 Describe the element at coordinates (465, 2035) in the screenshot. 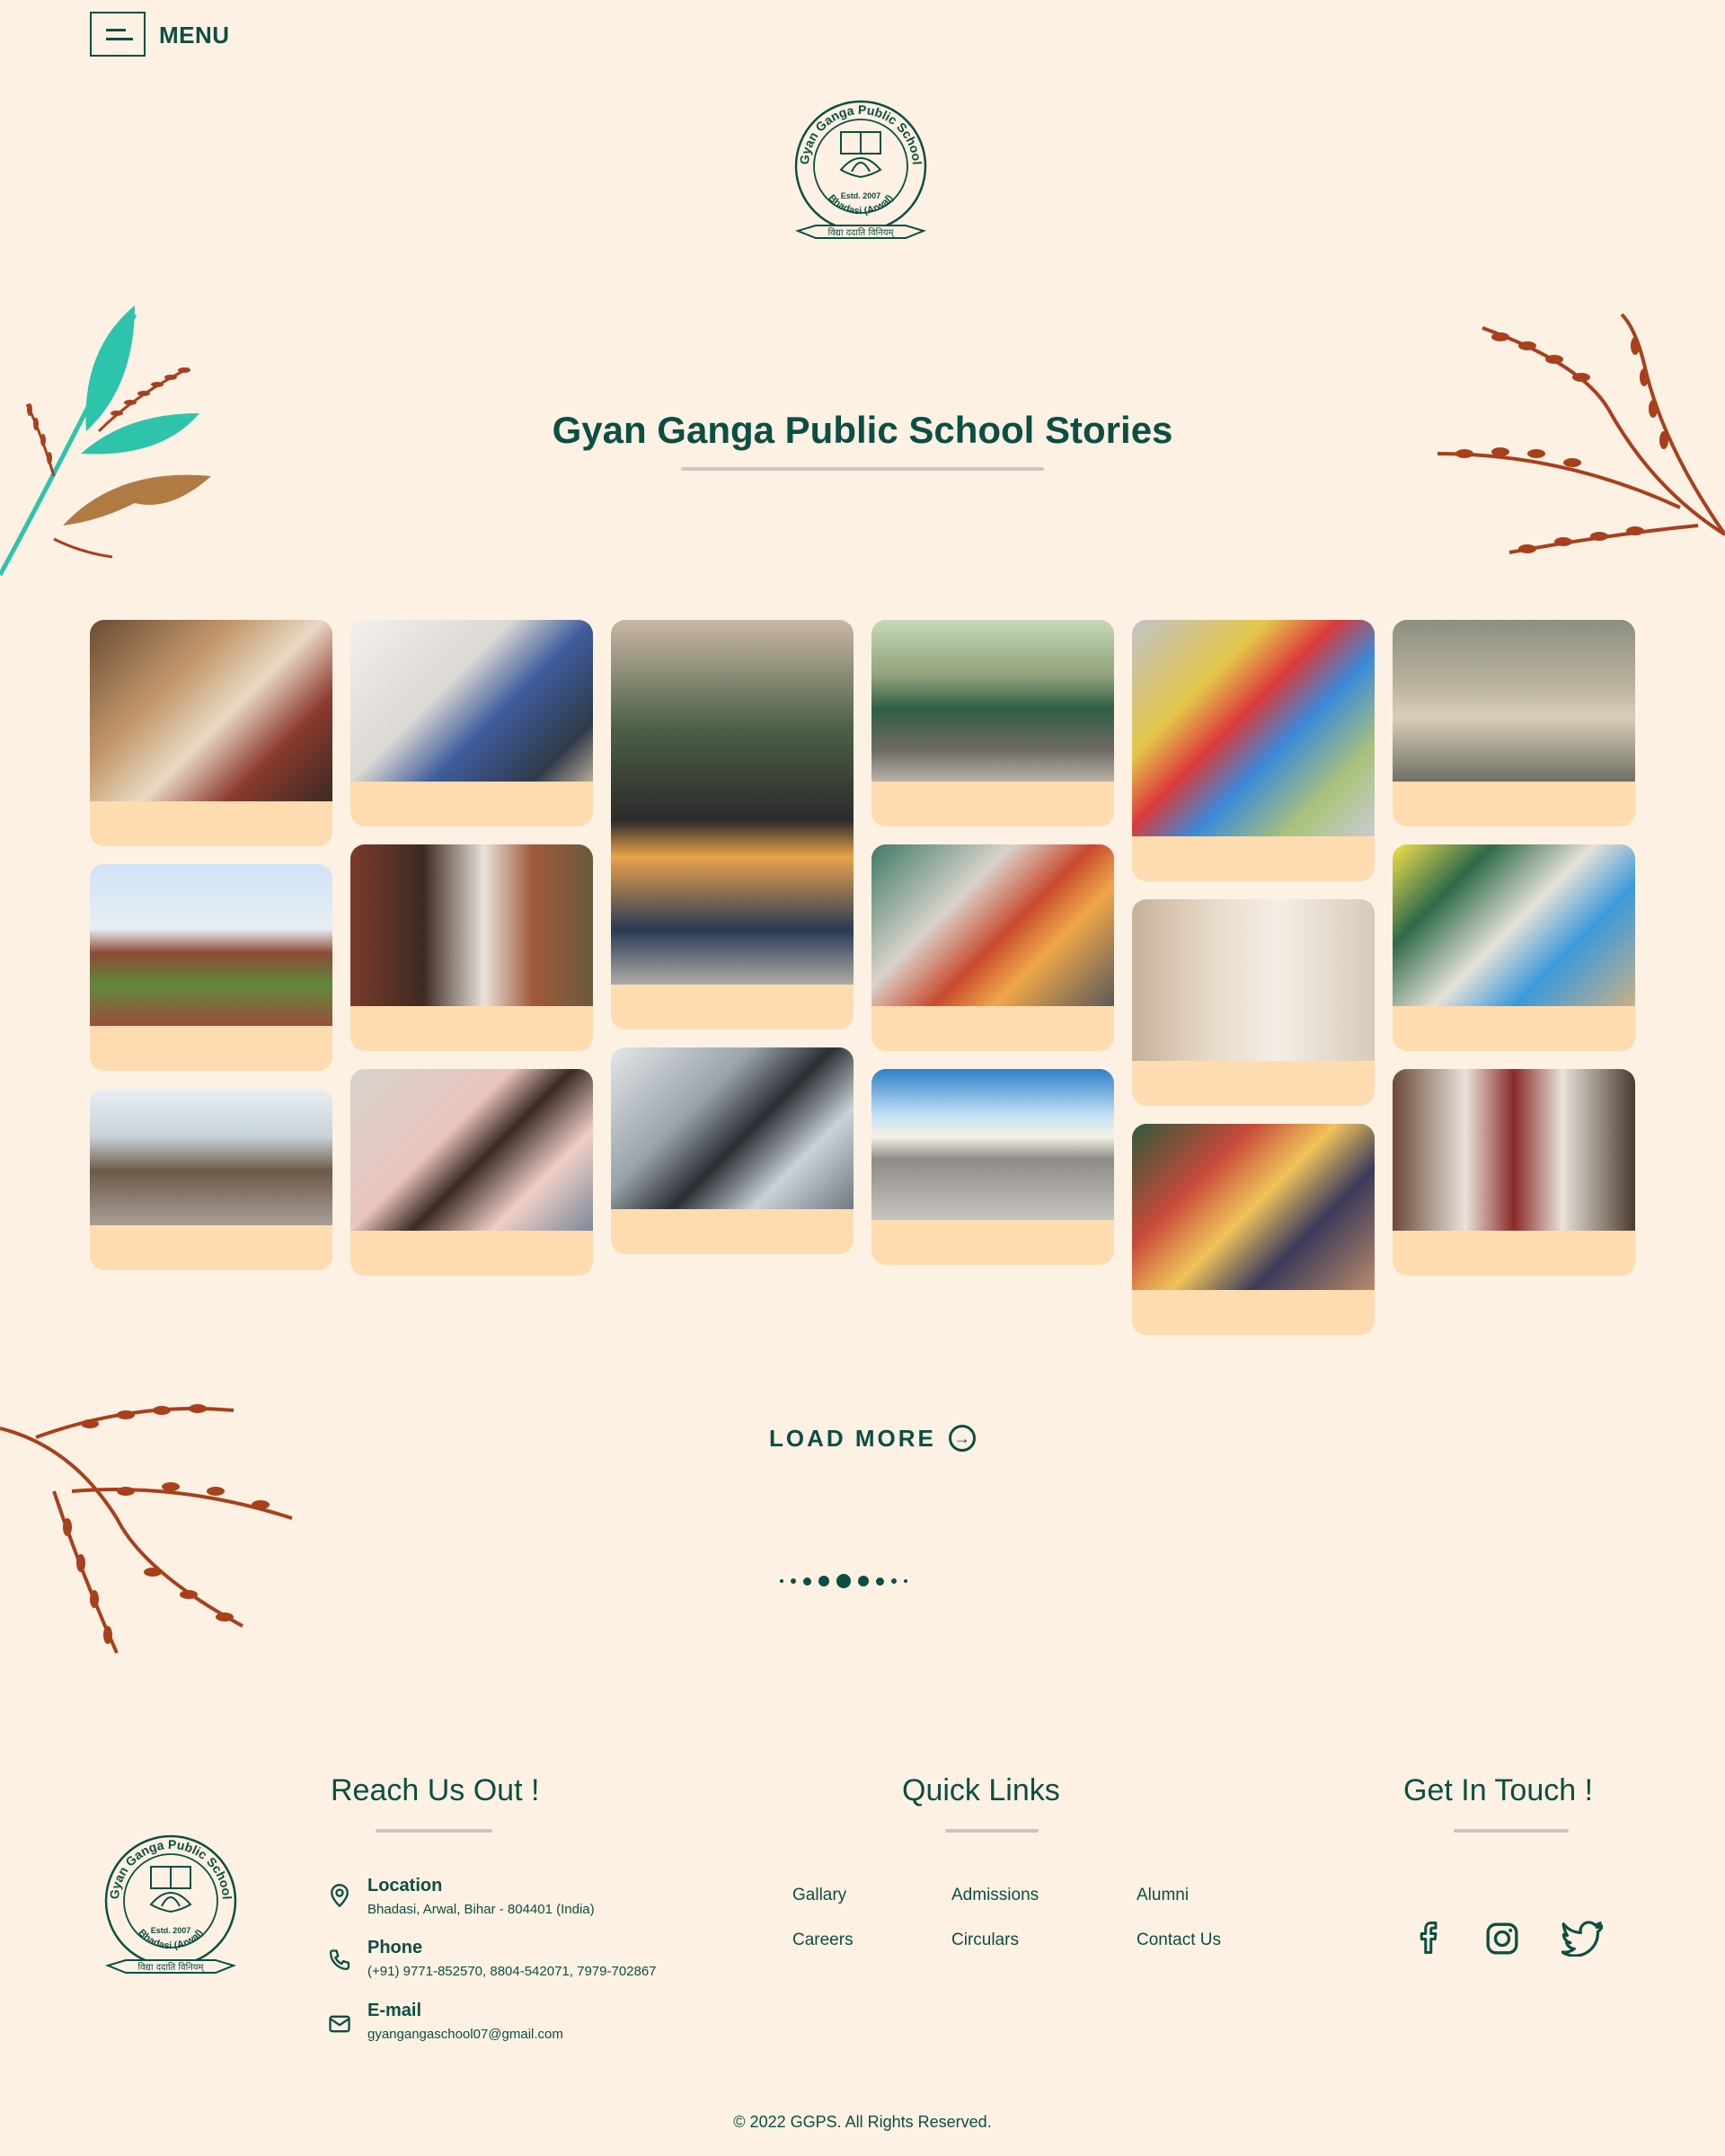

I see `contact-value-email: gyangangaschool07@gmail.com` at that location.